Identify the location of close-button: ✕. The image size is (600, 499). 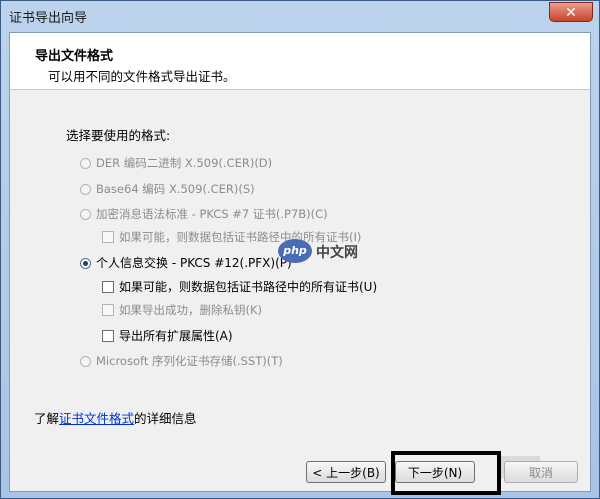
(571, 12).